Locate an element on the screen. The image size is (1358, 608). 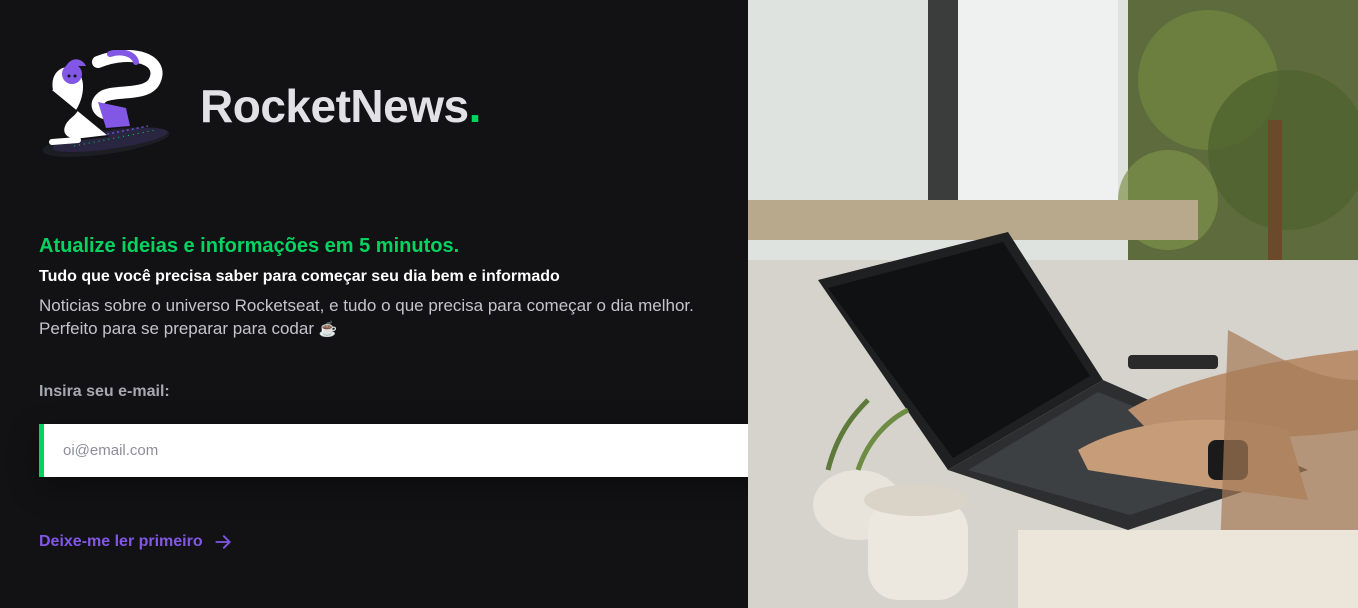
brand-name: RocketNews is located at coordinates (334, 106).